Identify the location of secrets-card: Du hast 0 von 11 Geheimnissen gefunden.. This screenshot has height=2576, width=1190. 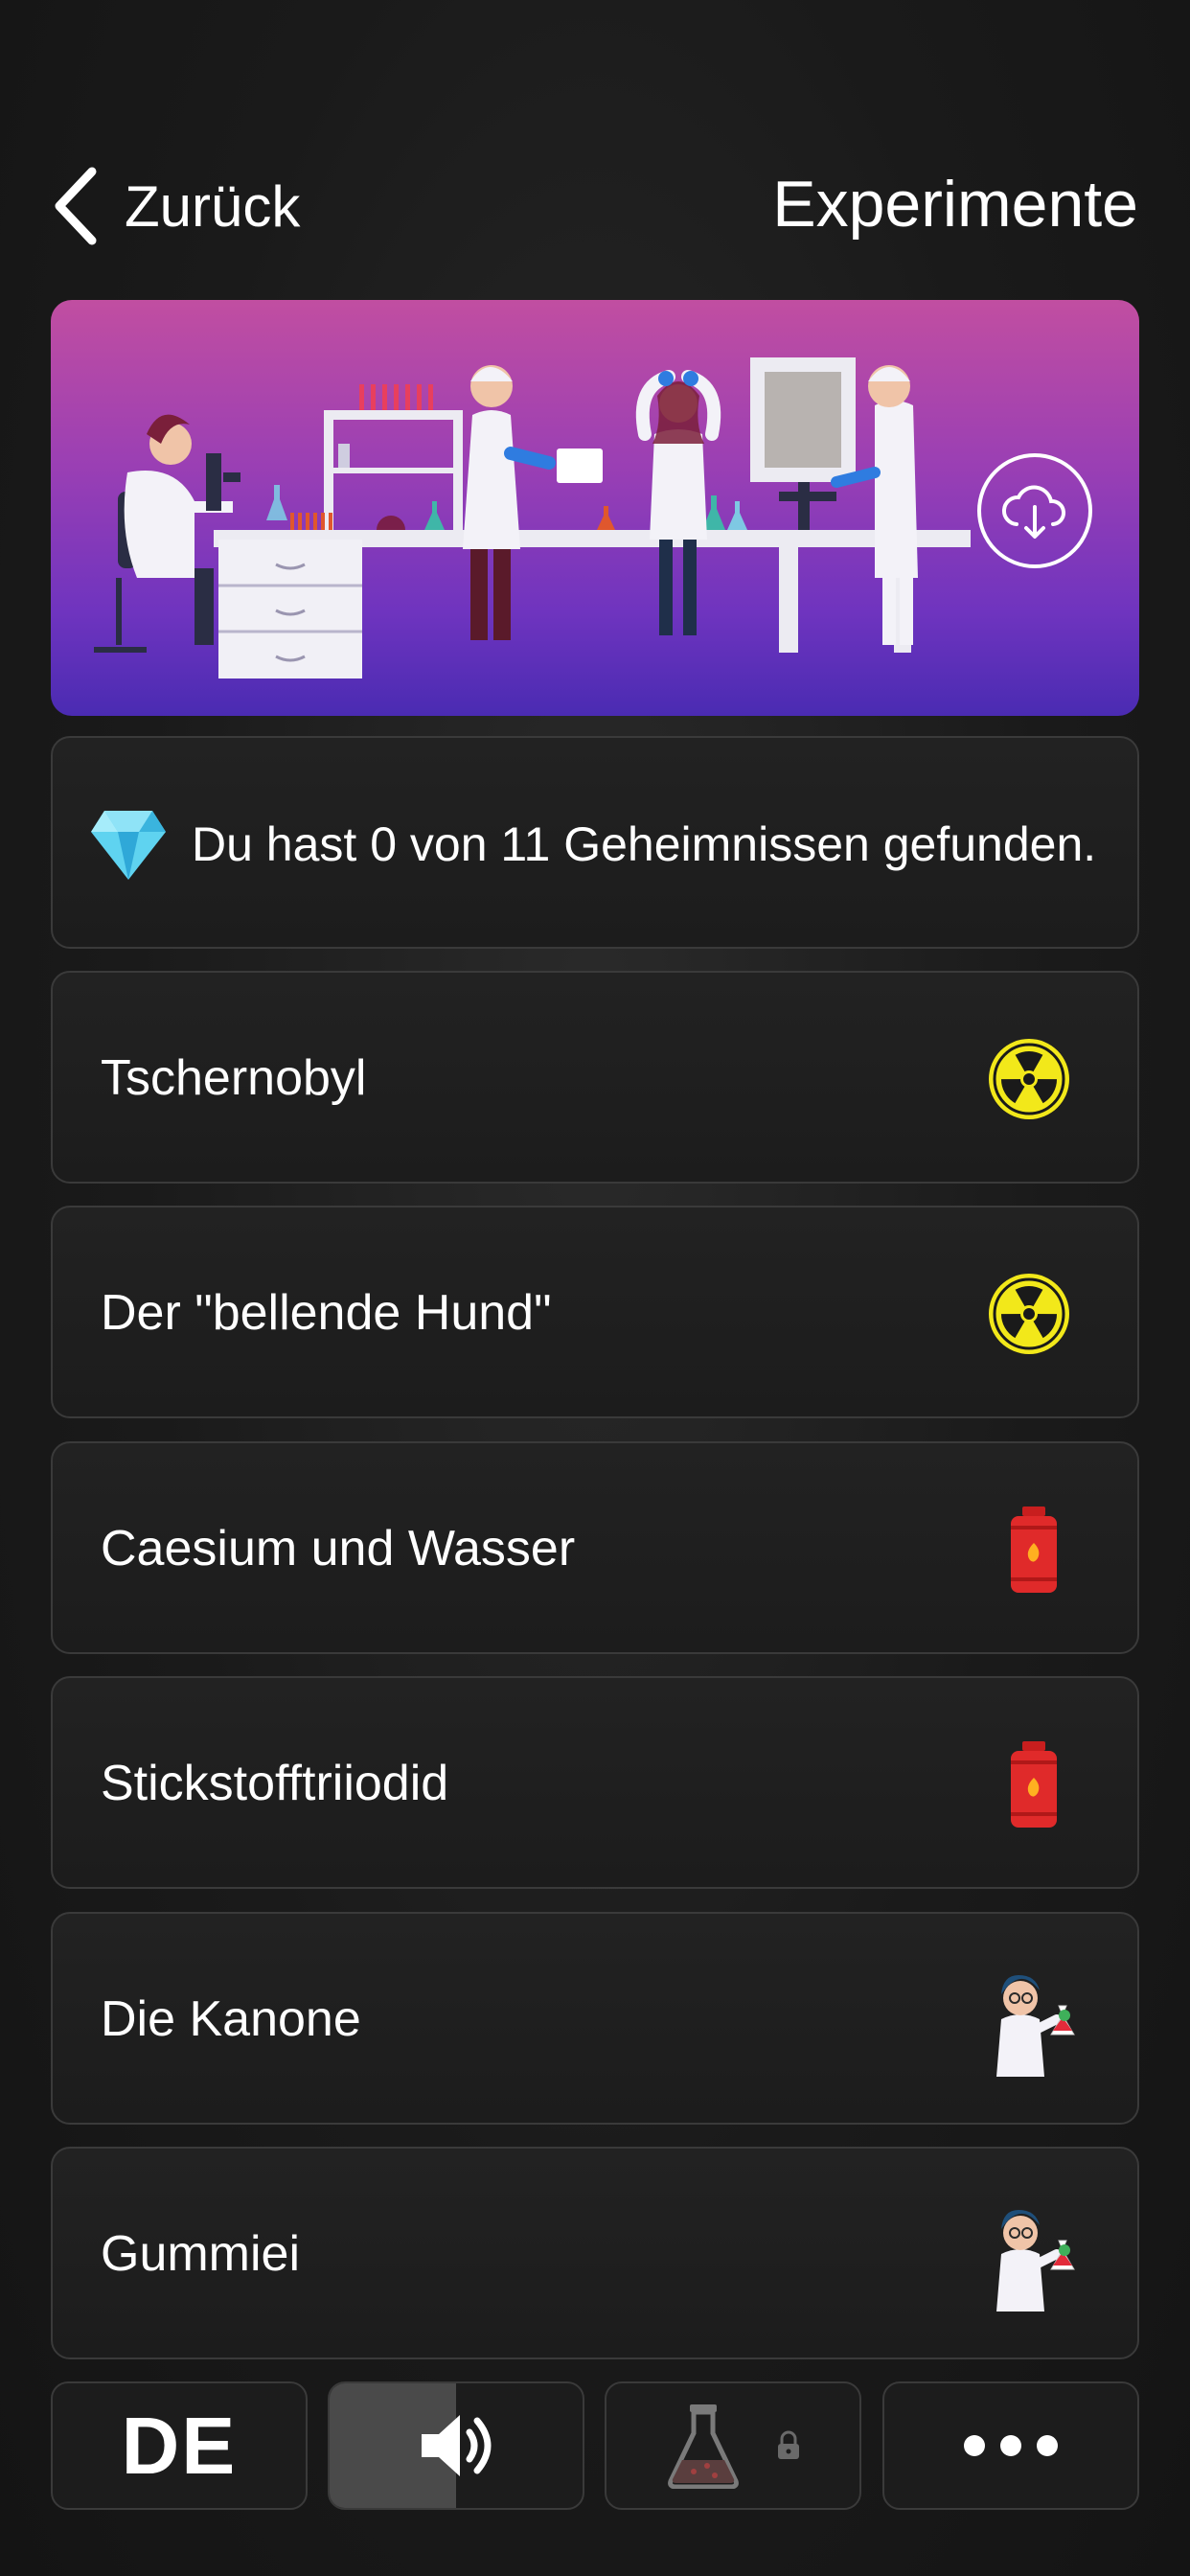
(595, 842).